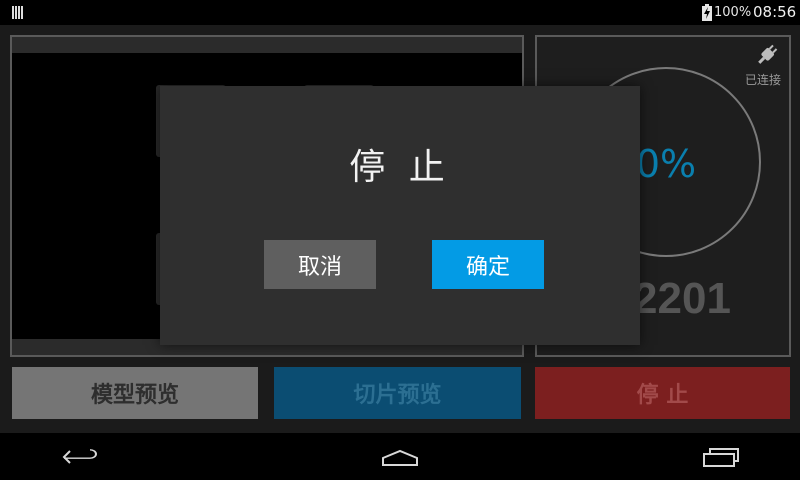 The width and height of the screenshot is (800, 480). Describe the element at coordinates (763, 80) in the screenshot. I see `connection-status: 已连接` at that location.